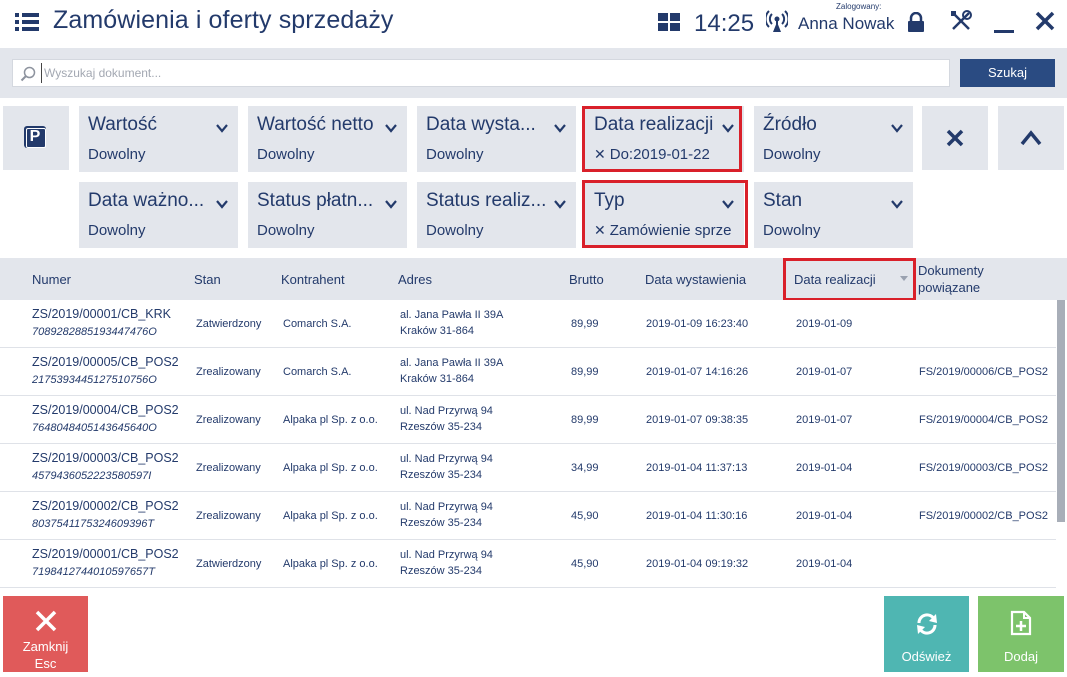 Image resolution: width=1067 pixels, height=677 pixels. What do you see at coordinates (961, 21) in the screenshot?
I see `tools-icon` at bounding box center [961, 21].